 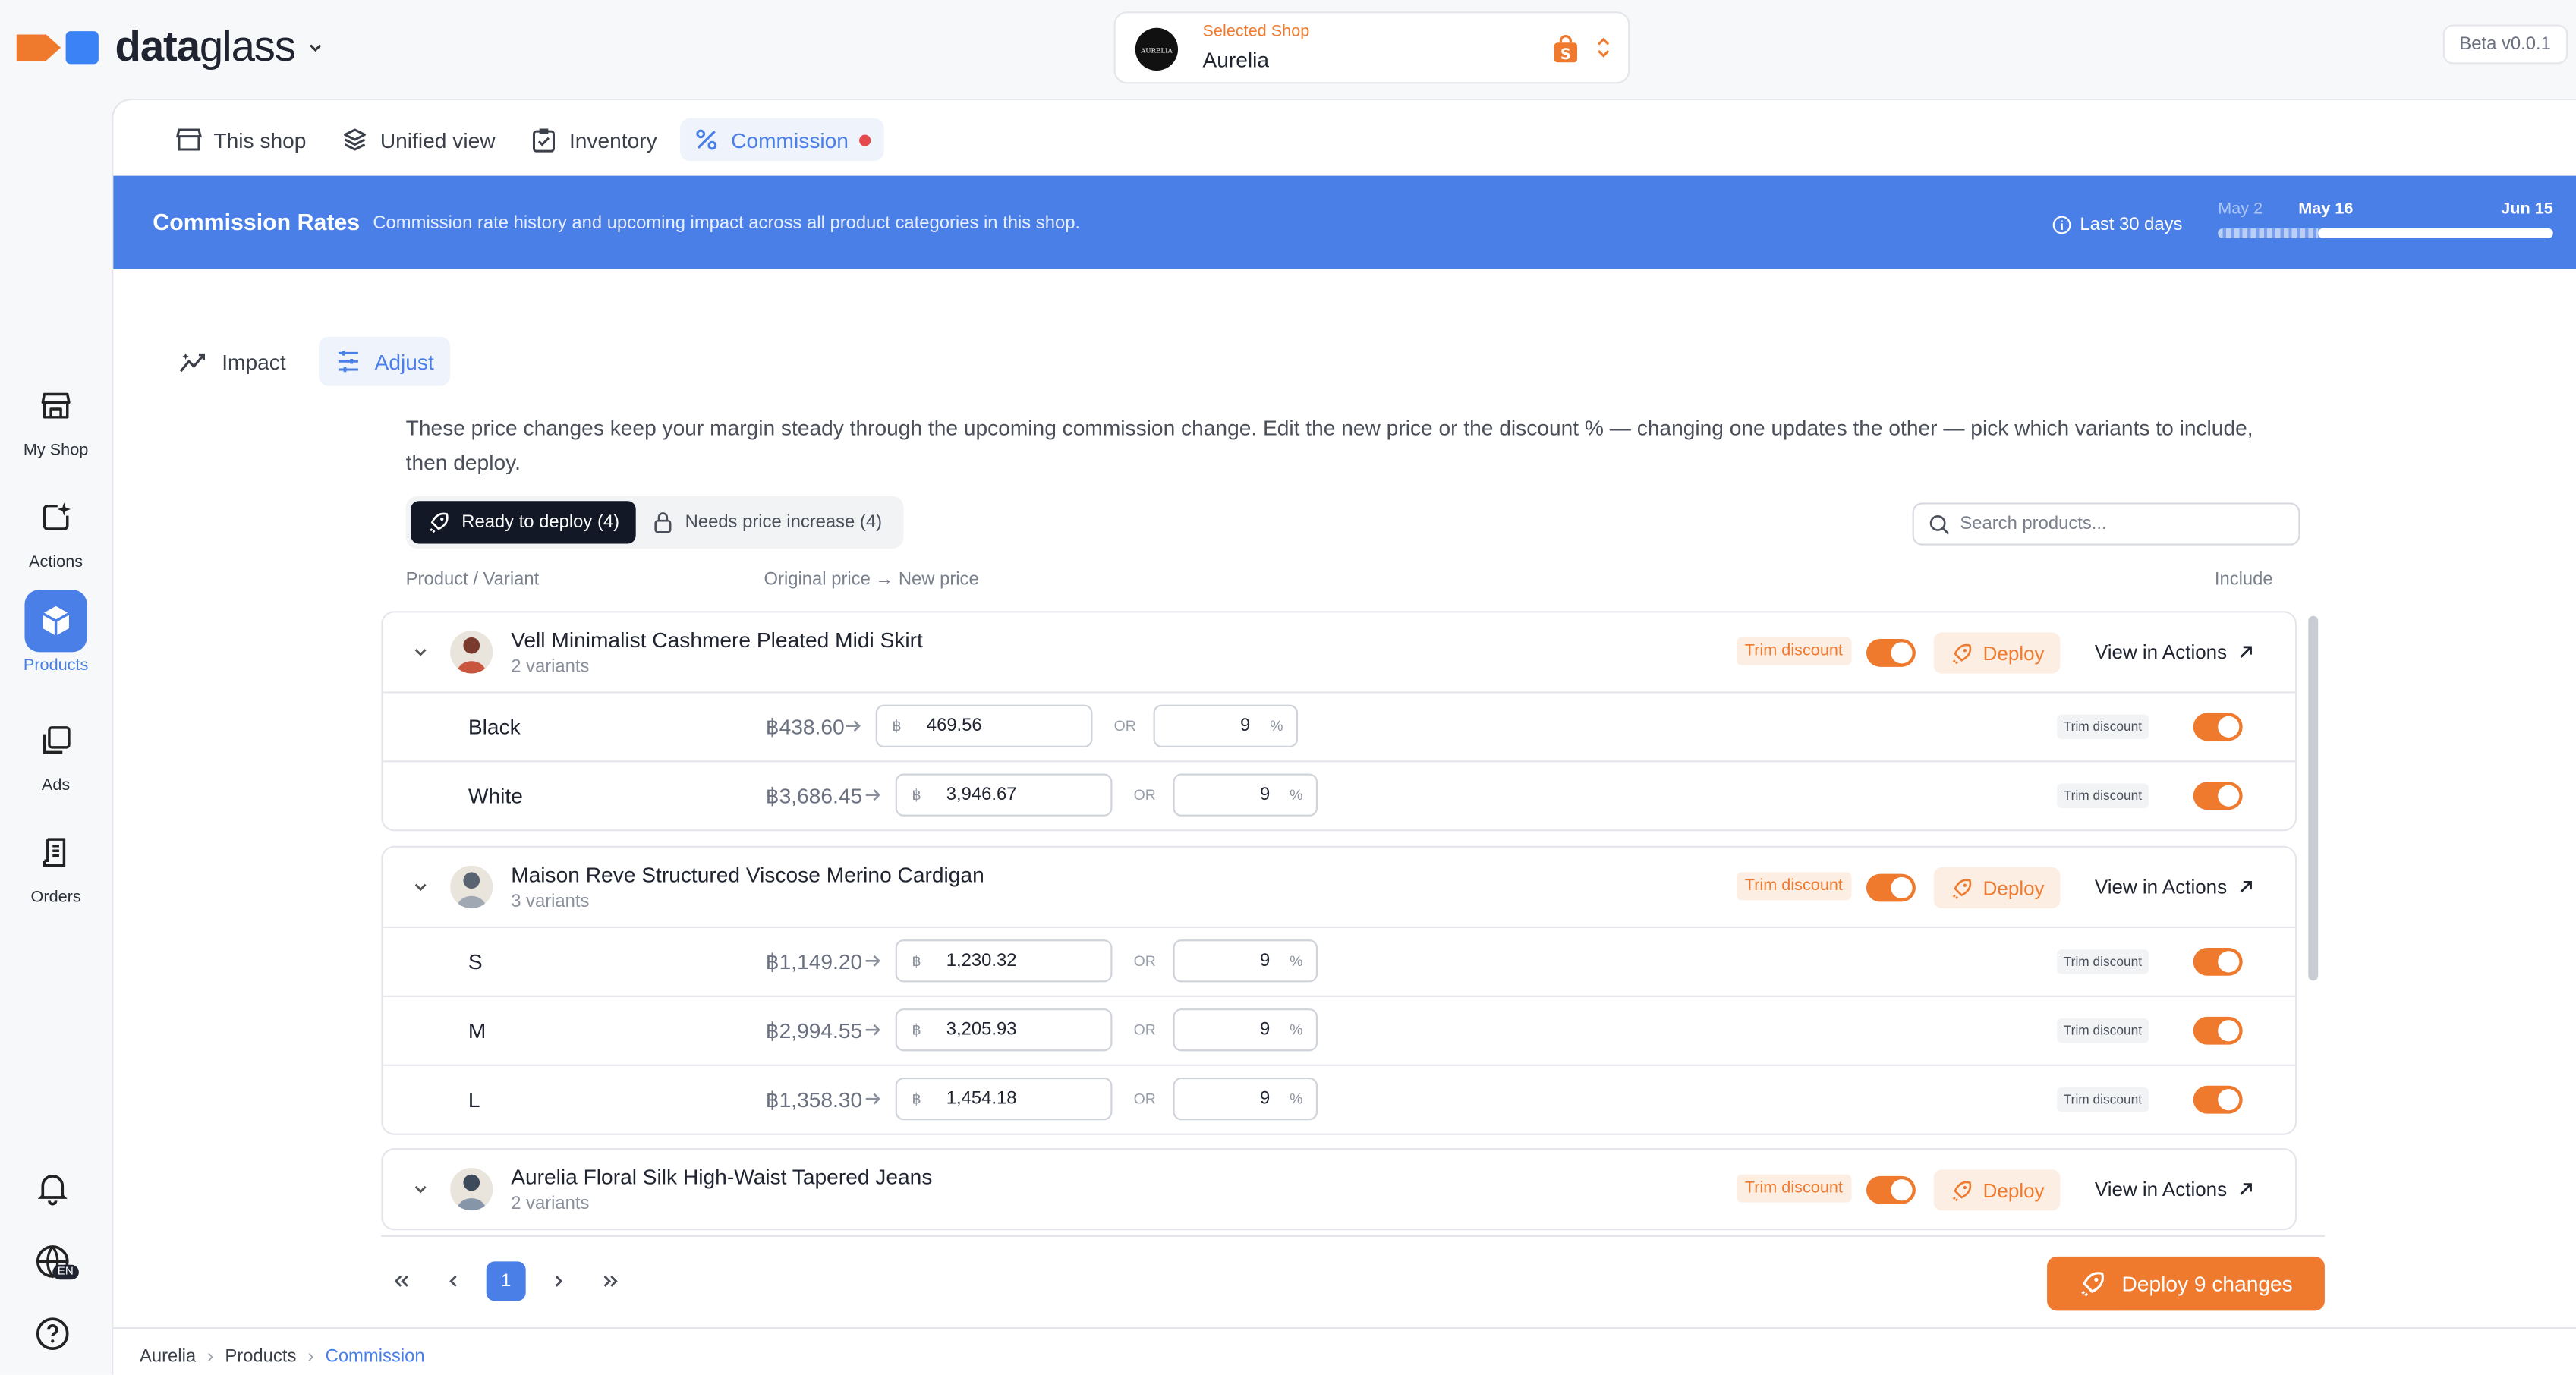 I want to click on date-range-button: Last 30 days, so click(x=2117, y=226).